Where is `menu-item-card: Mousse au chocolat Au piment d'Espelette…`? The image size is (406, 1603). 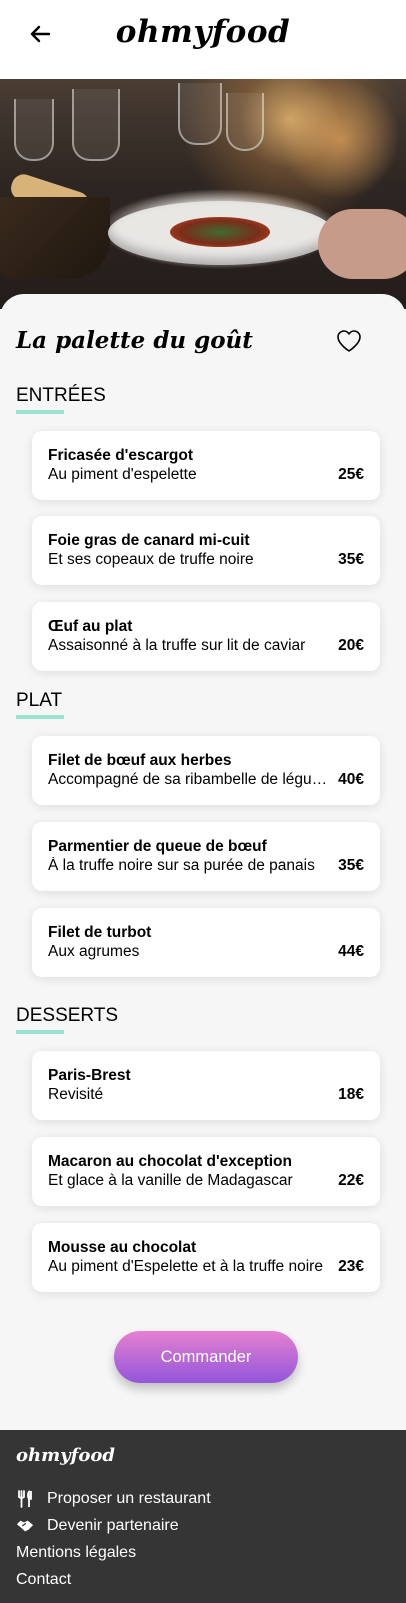 menu-item-card: Mousse au chocolat Au piment d'Espelette… is located at coordinates (206, 1257).